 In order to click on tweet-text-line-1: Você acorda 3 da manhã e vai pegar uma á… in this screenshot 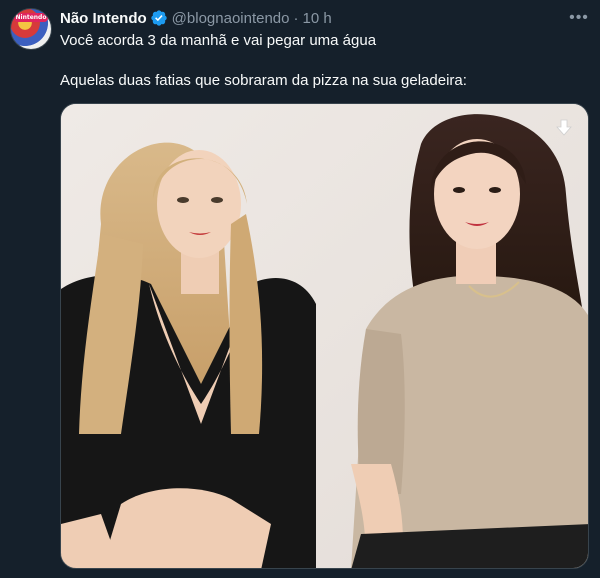, I will do `click(218, 40)`.